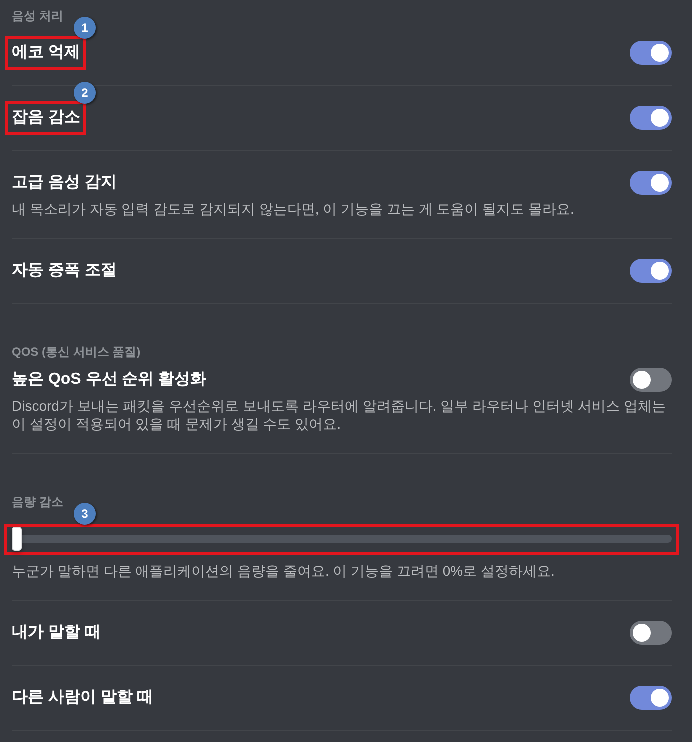  Describe the element at coordinates (38, 502) in the screenshot. I see `section-header: 음량 감소` at that location.